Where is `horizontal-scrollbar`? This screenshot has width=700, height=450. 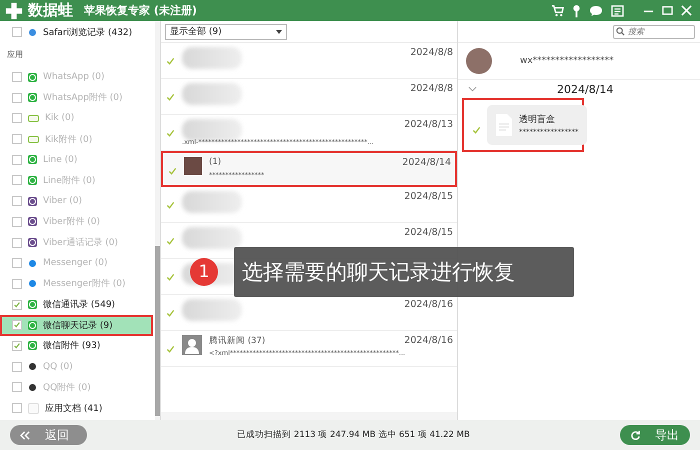 horizontal-scrollbar is located at coordinates (309, 416).